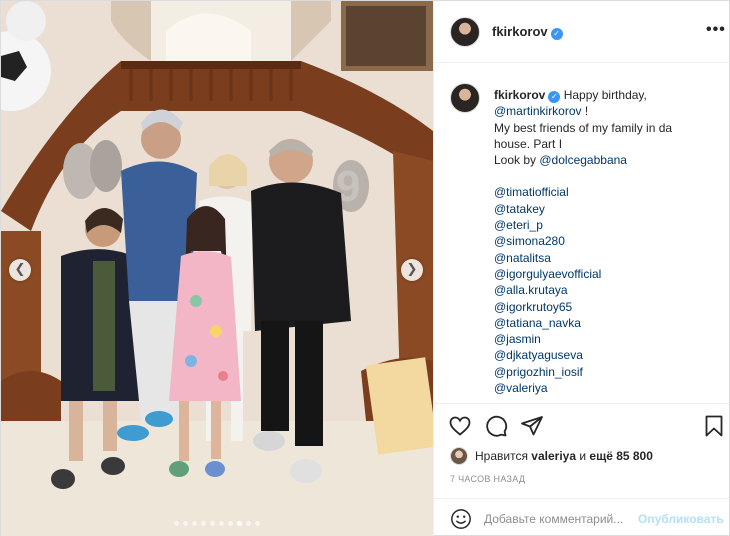 The image size is (730, 536). Describe the element at coordinates (583, 127) in the screenshot. I see `caption-line-3: My best friends of my family in da` at that location.